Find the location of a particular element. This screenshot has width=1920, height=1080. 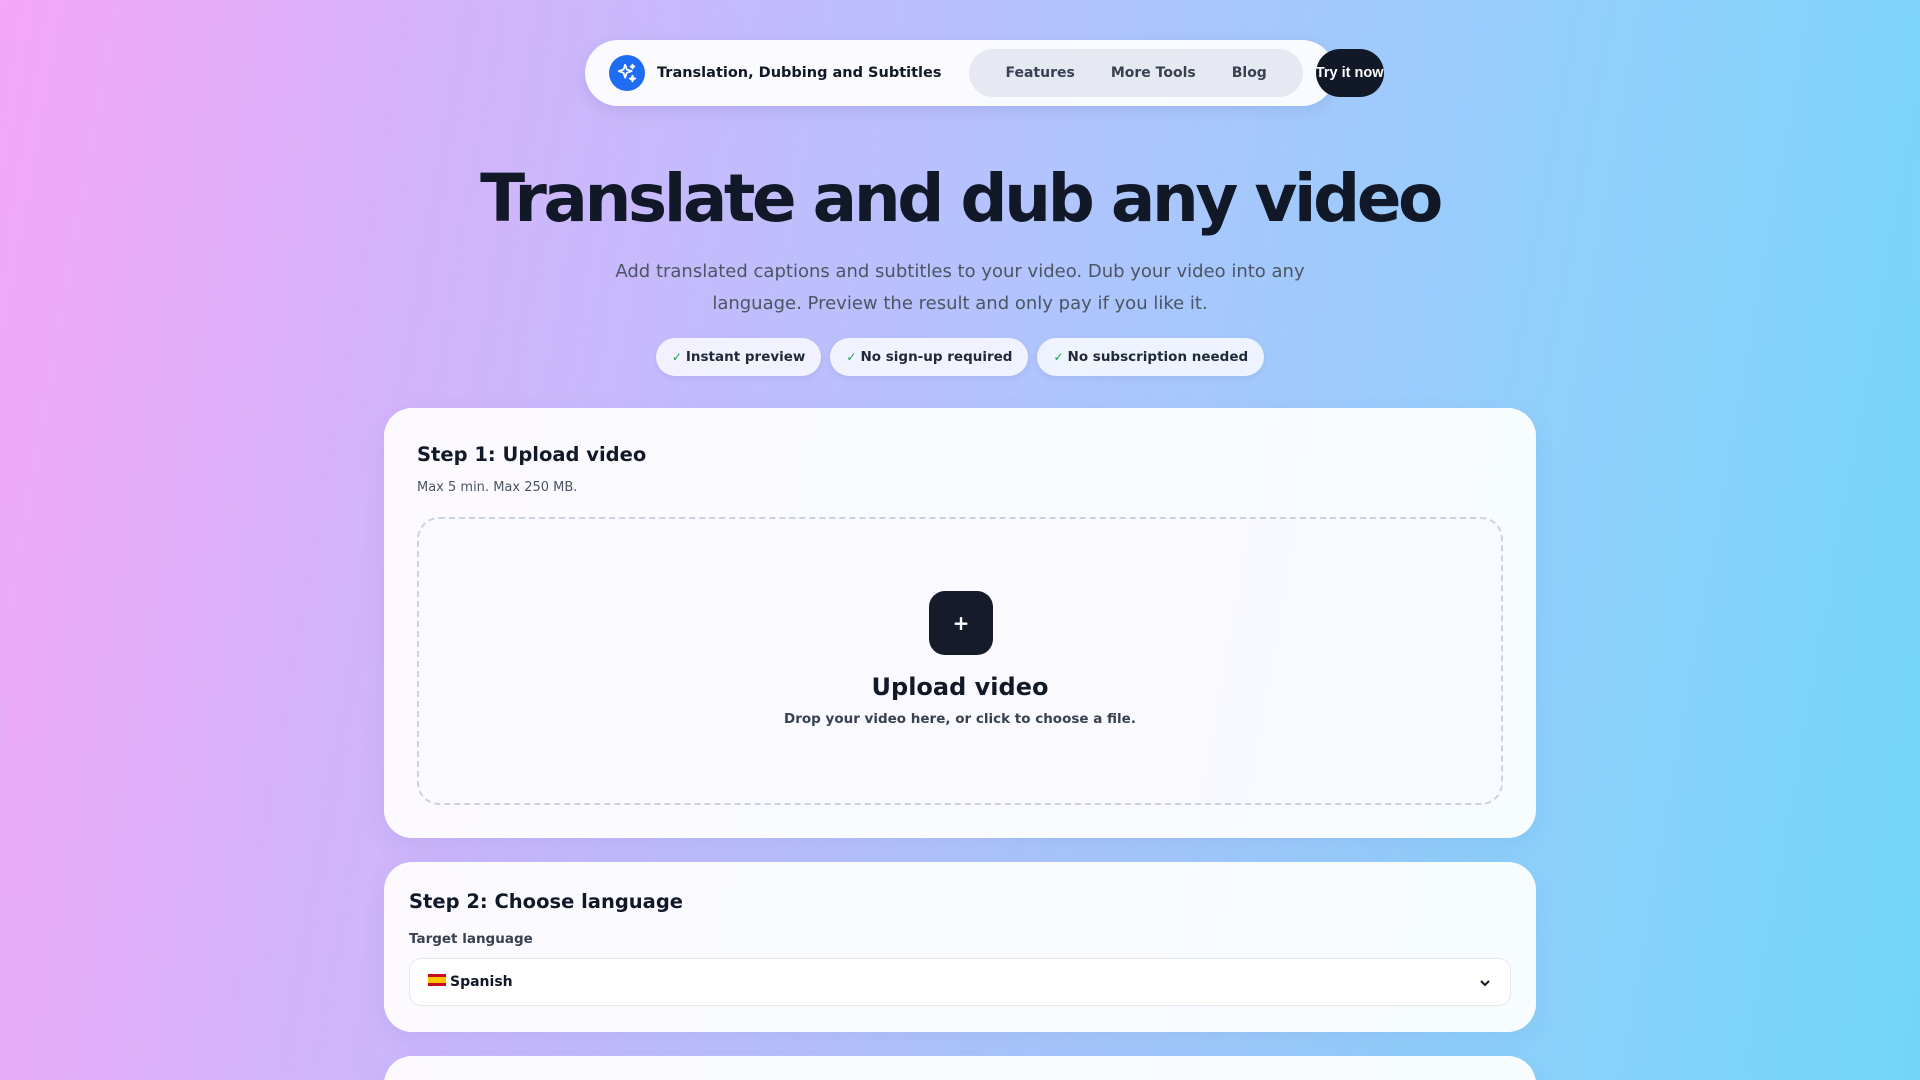

nav-links: Features More Tools Blog is located at coordinates (1136, 73).